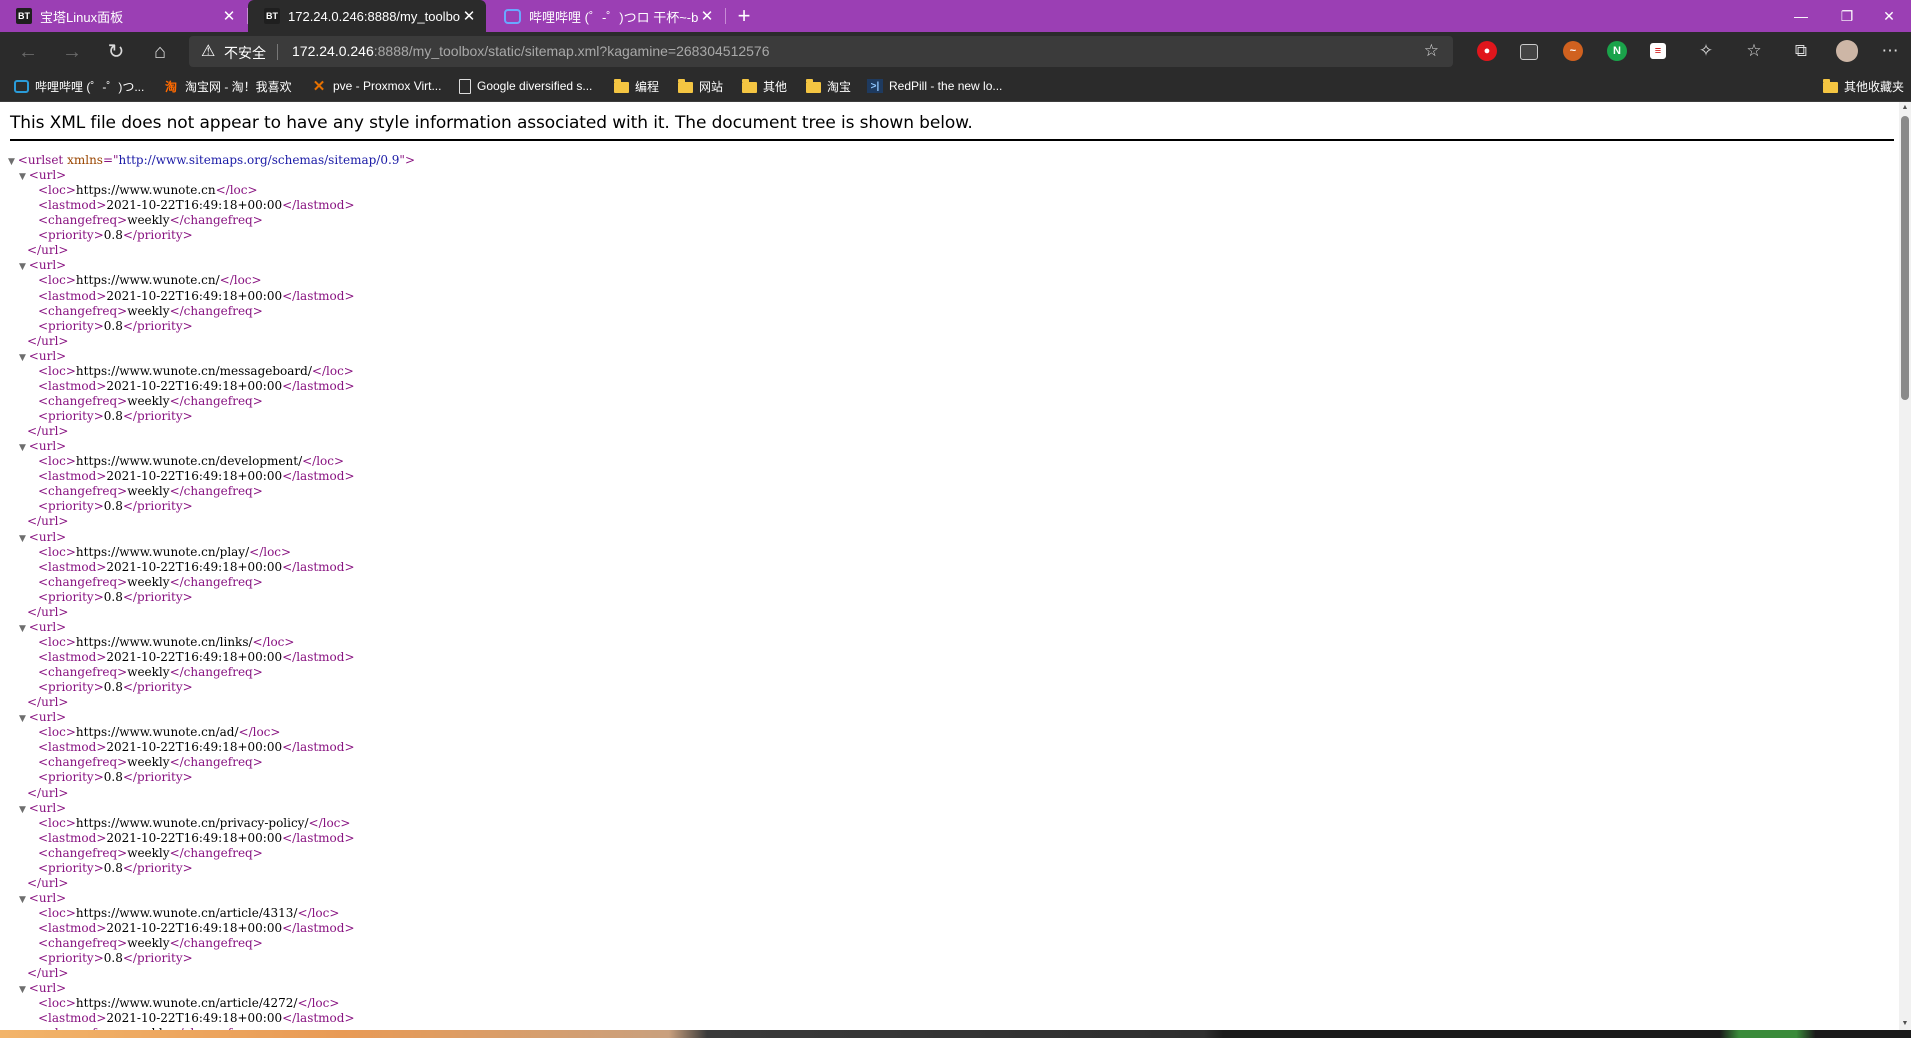  Describe the element at coordinates (318, 295) in the screenshot. I see `xml-tag: </lastmod>` at that location.